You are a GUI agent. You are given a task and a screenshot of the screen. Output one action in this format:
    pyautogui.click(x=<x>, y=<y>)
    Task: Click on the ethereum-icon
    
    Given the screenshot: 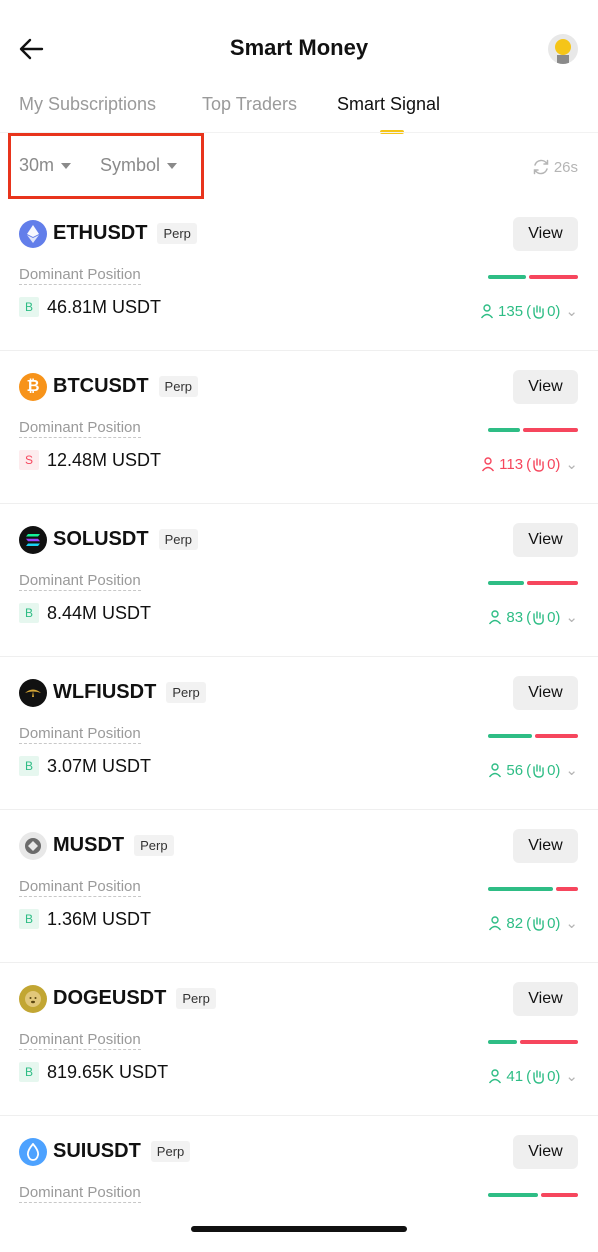 What is the action you would take?
    pyautogui.click(x=33, y=234)
    